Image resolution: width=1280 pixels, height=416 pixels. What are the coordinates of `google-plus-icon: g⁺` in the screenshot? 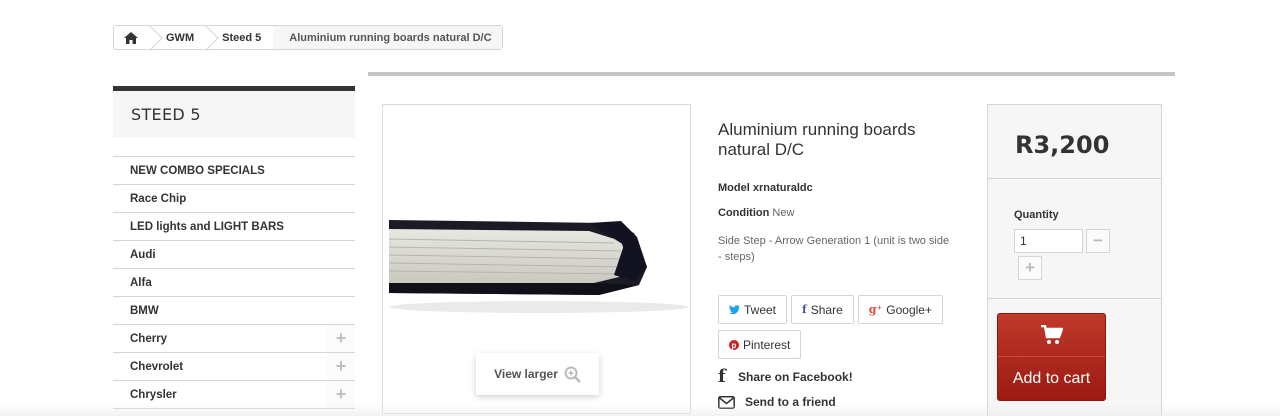 It's located at (875, 309).